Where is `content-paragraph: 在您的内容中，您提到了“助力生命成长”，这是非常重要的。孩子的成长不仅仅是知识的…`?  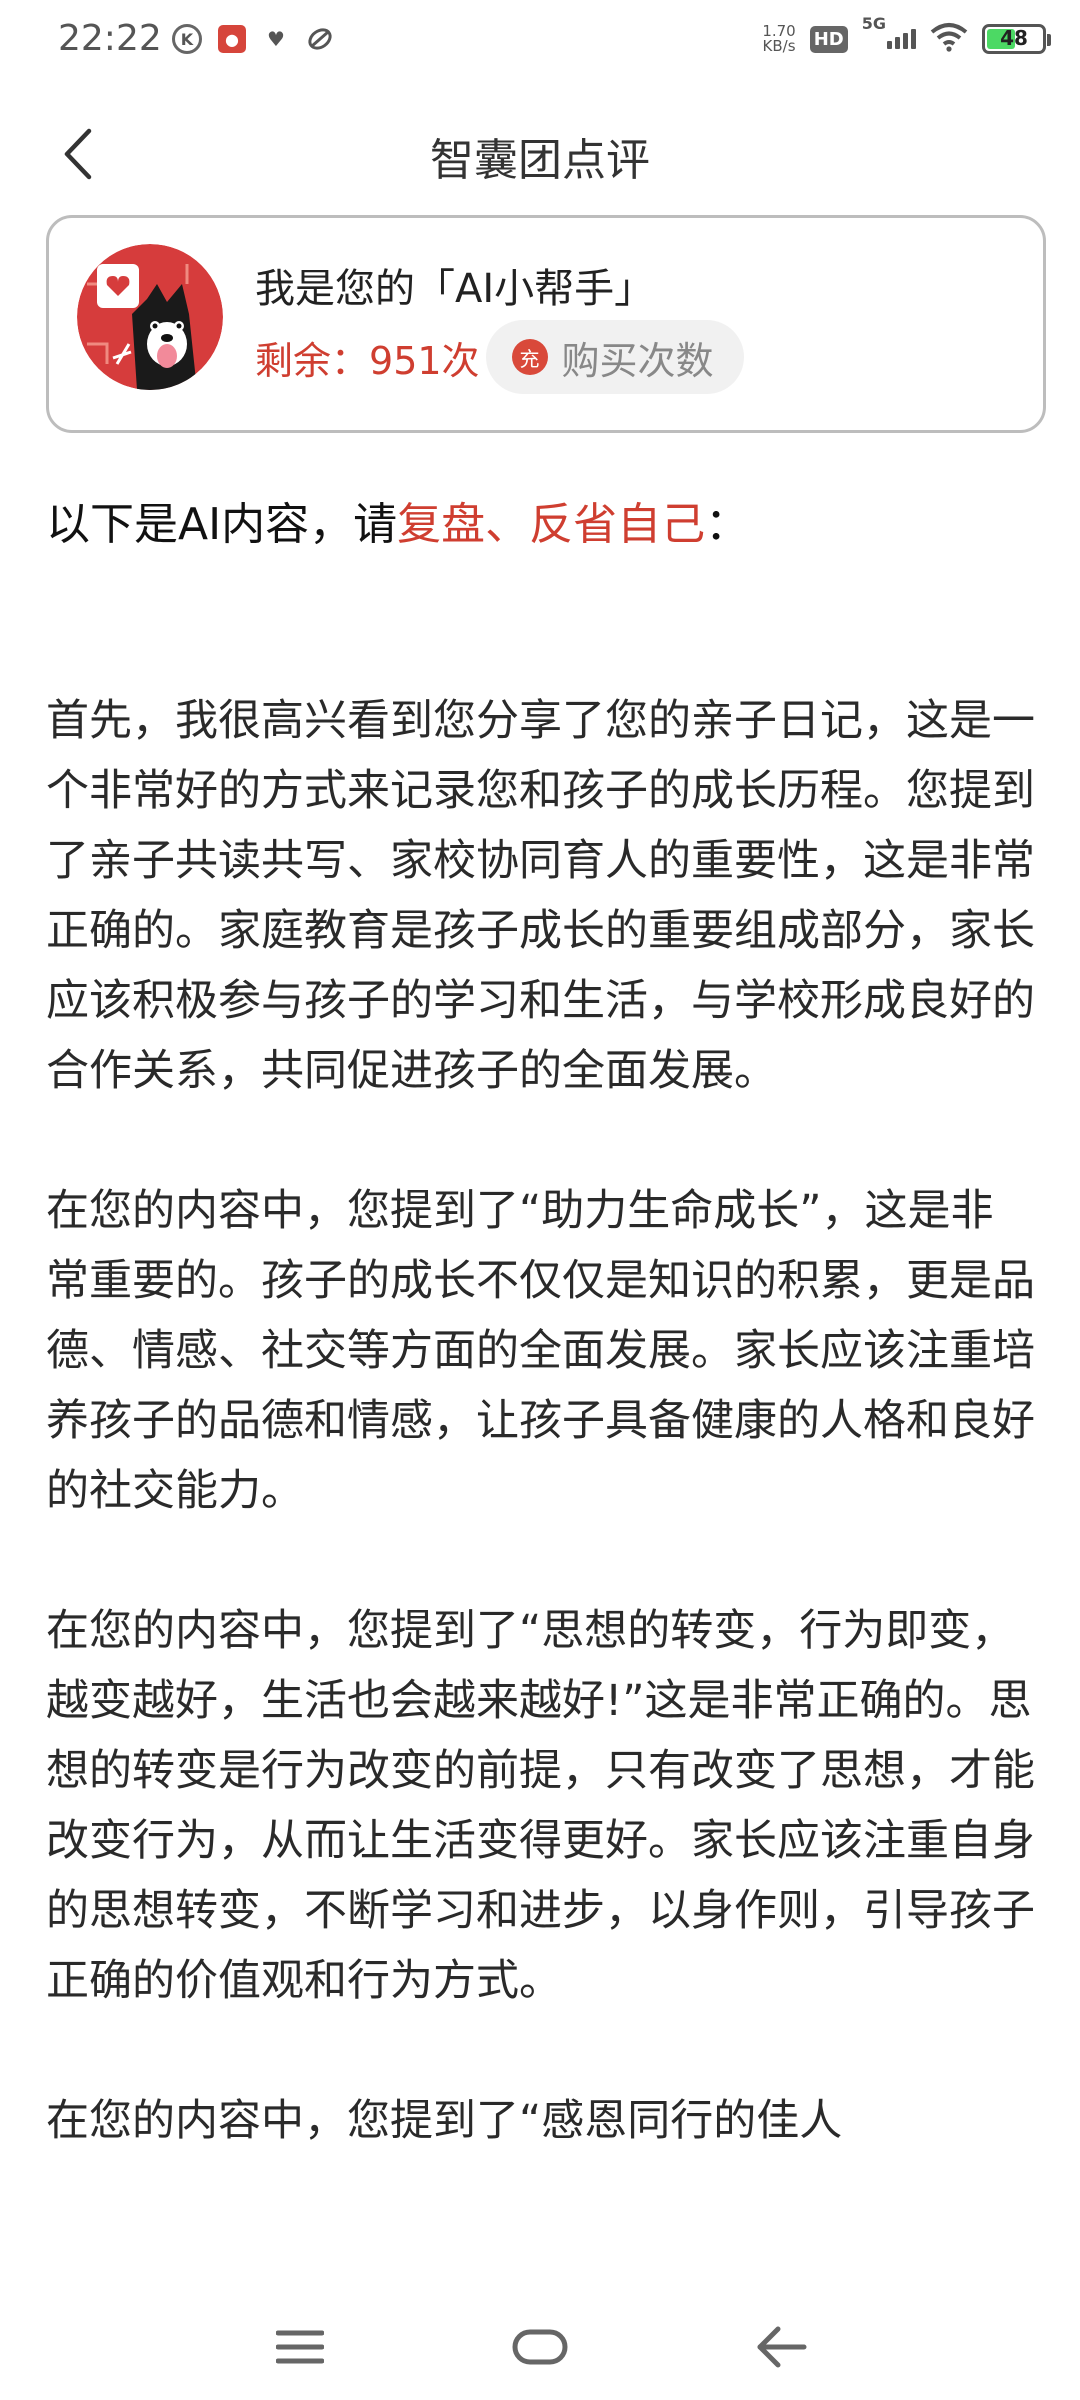 content-paragraph: 在您的内容中，您提到了“助力生命成长”，这是非常重要的。孩子的成长不仅仅是知识的… is located at coordinates (540, 1351).